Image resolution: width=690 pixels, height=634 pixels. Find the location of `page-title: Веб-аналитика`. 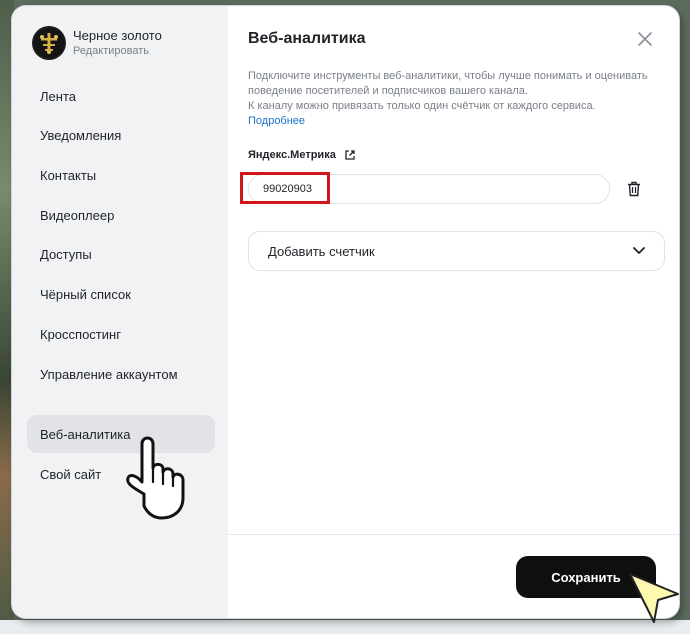

page-title: Веб-аналитика is located at coordinates (307, 38).